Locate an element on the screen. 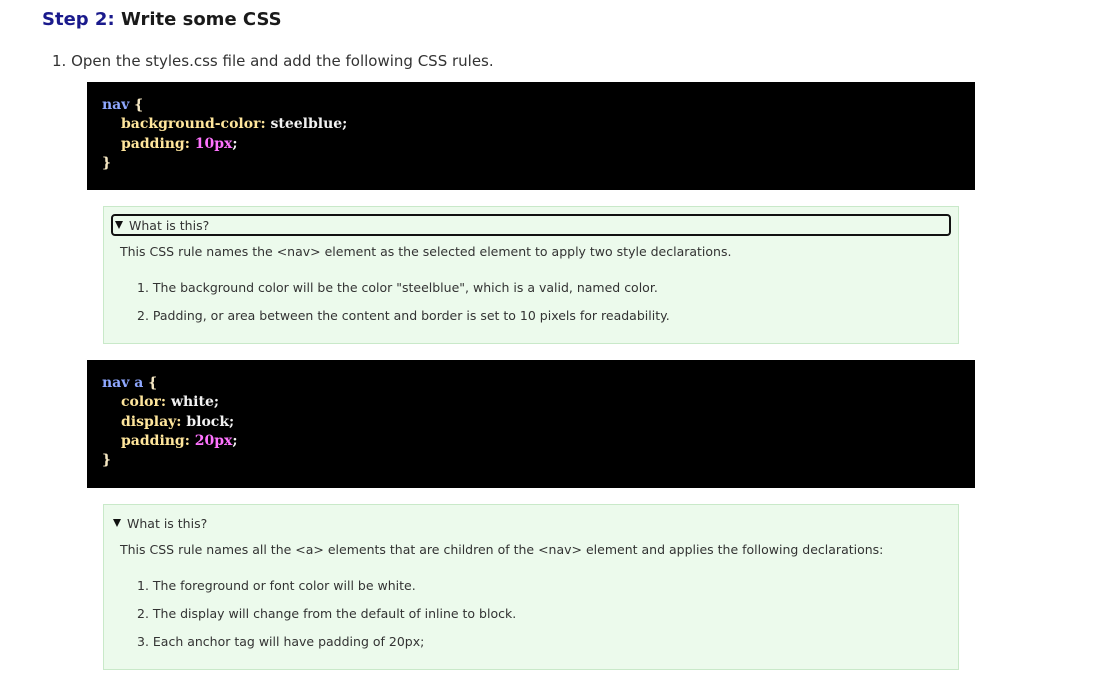  css-selector: nav is located at coordinates (116, 105).